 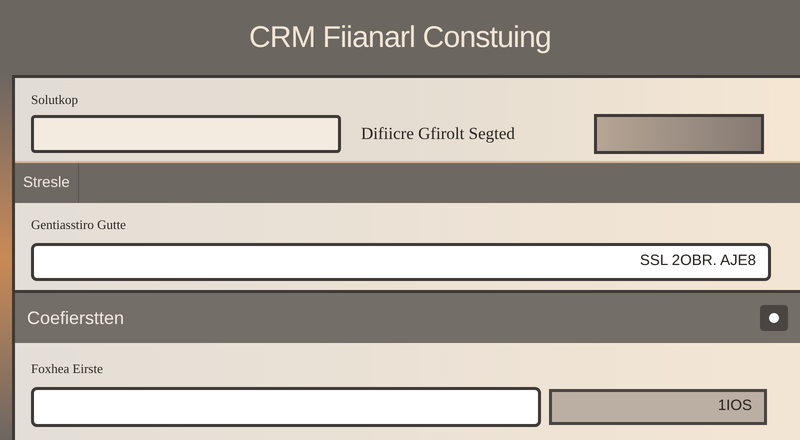 What do you see at coordinates (401, 261) in the screenshot?
I see `value-field: SSL 2OBR. AJE8` at bounding box center [401, 261].